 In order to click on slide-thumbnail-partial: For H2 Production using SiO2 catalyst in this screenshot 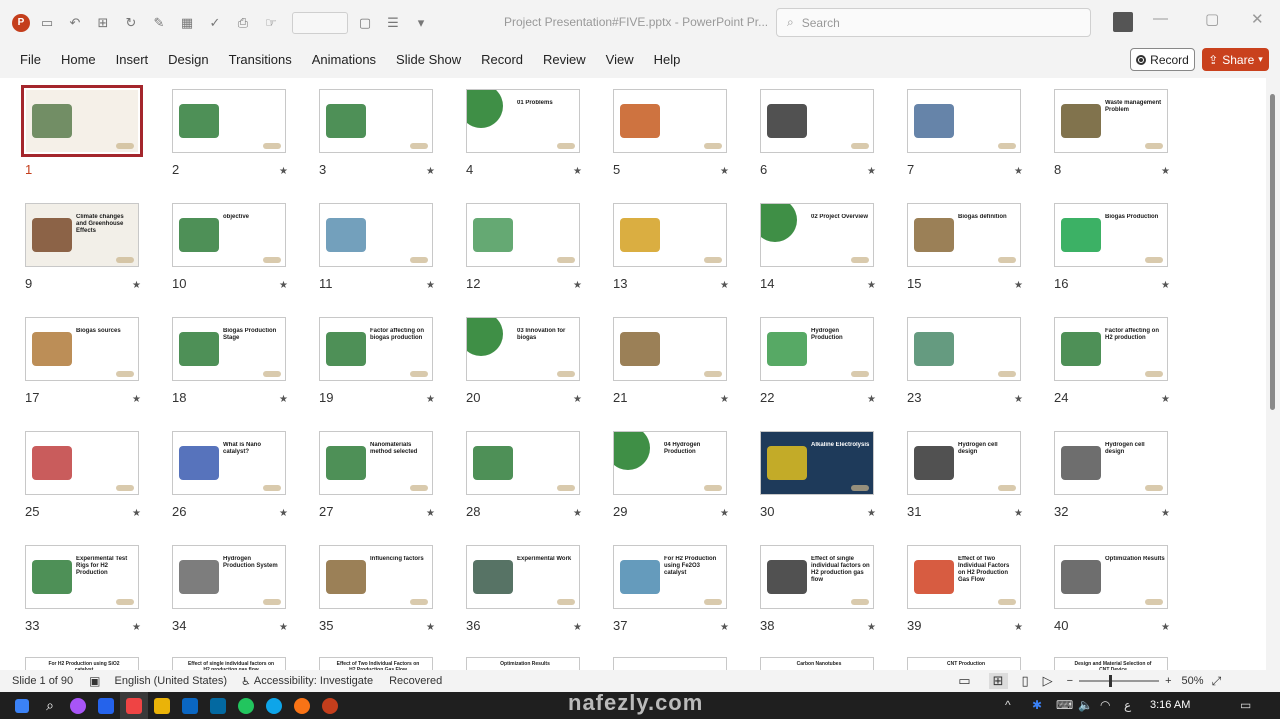, I will do `click(82, 663)`.